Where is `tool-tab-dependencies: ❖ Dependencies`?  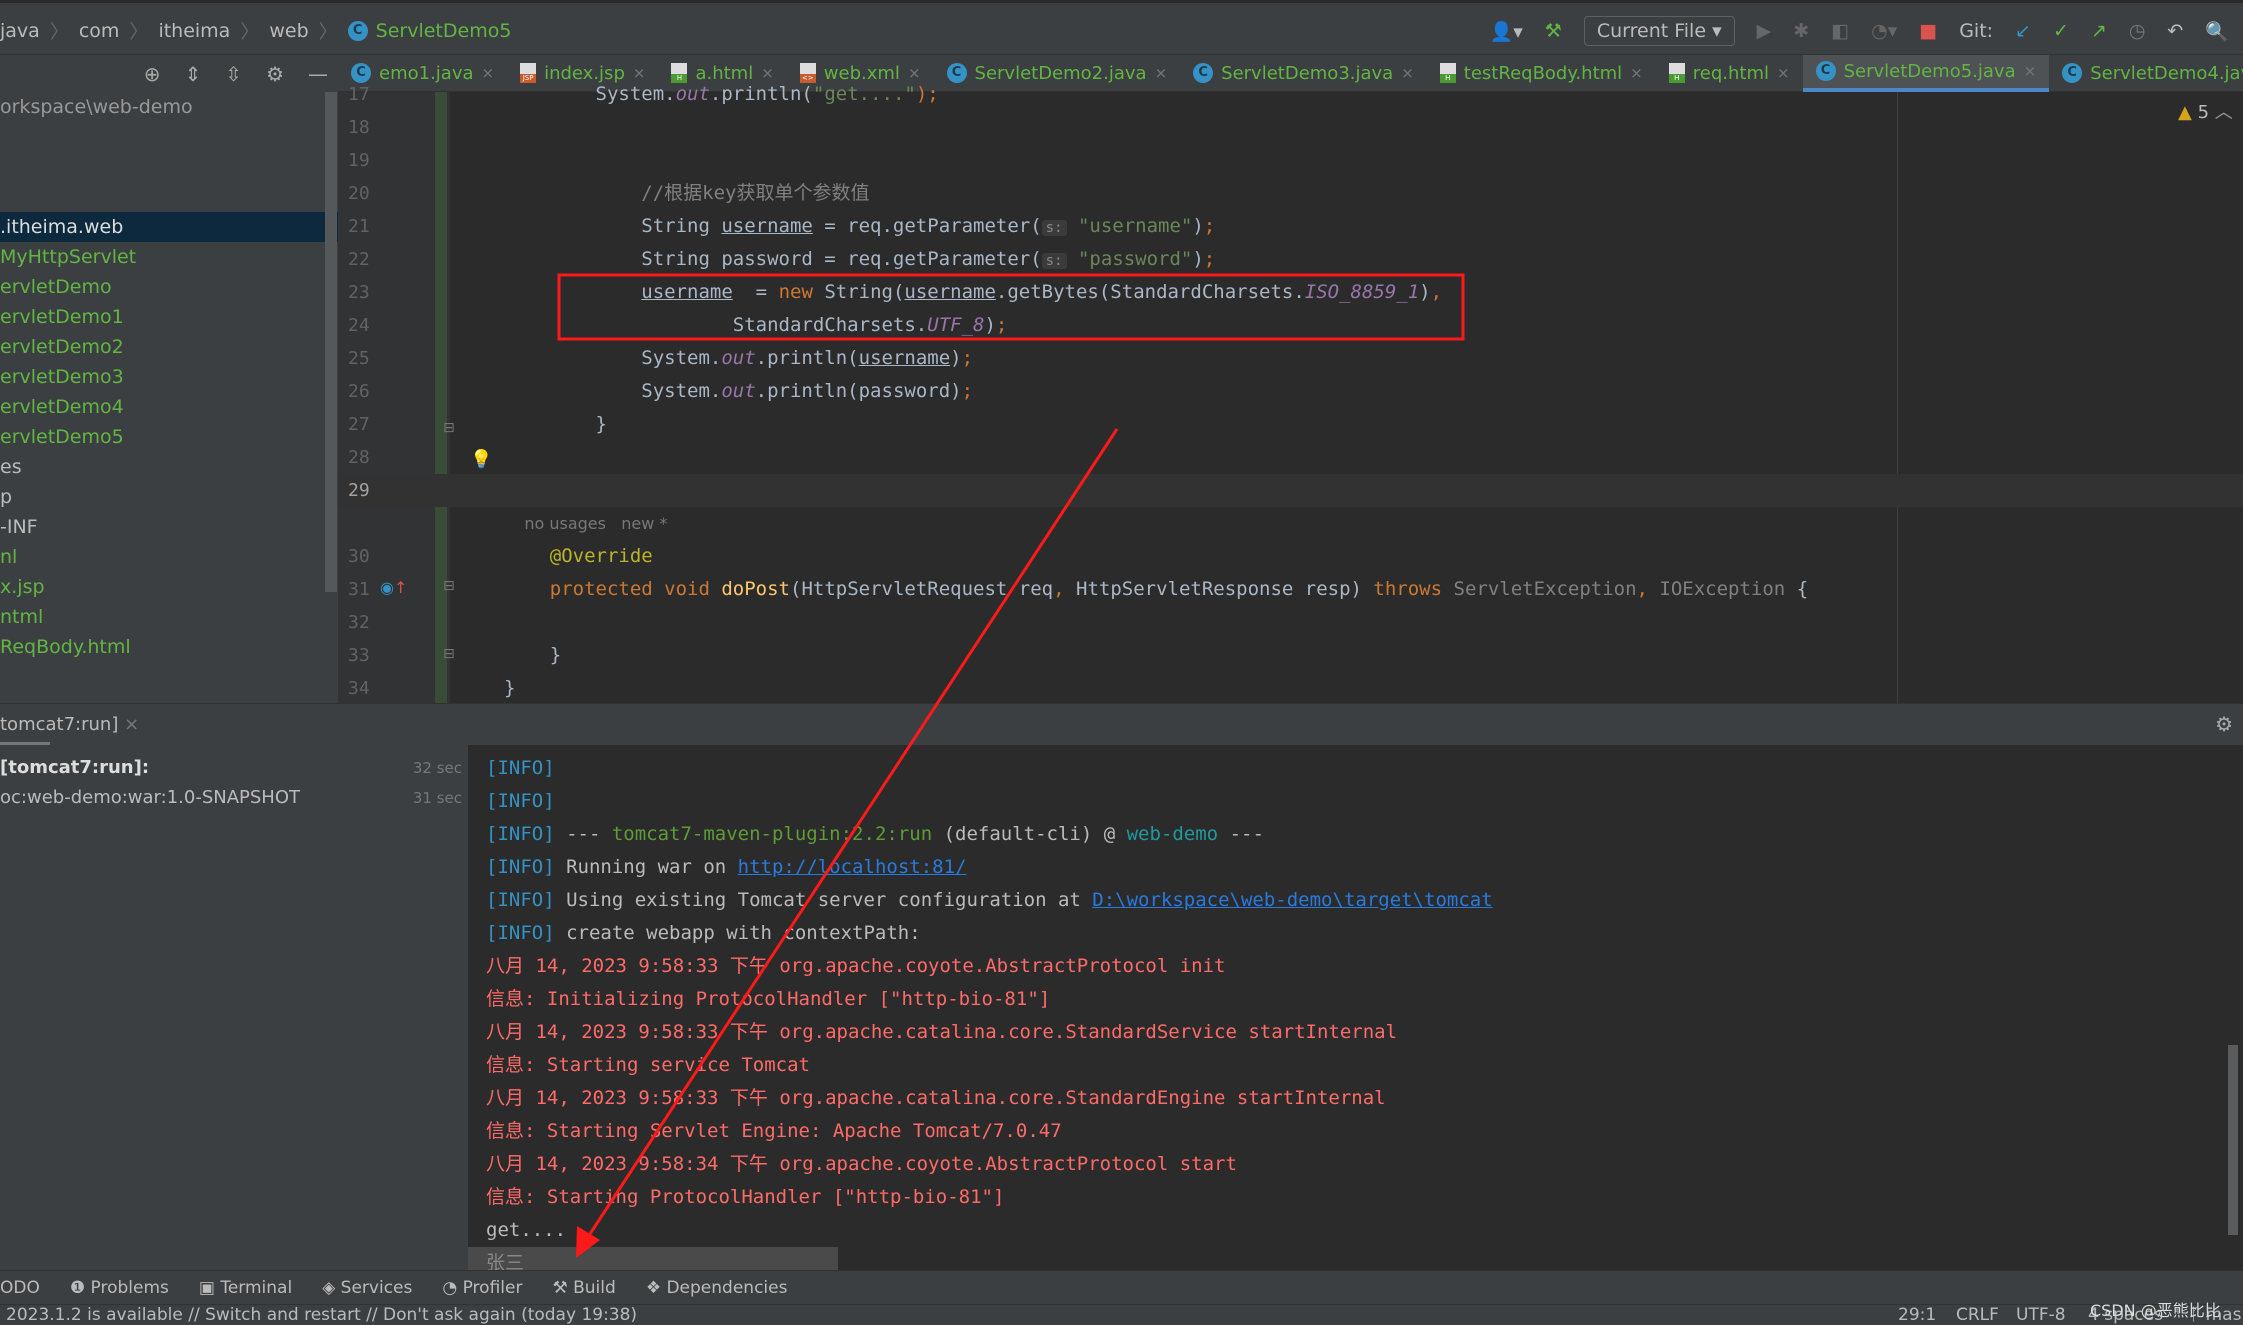 tool-tab-dependencies: ❖ Dependencies is located at coordinates (717, 1288).